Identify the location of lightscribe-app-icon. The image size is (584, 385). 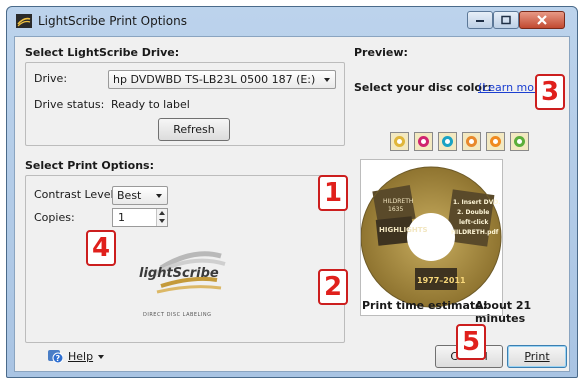
(24, 21).